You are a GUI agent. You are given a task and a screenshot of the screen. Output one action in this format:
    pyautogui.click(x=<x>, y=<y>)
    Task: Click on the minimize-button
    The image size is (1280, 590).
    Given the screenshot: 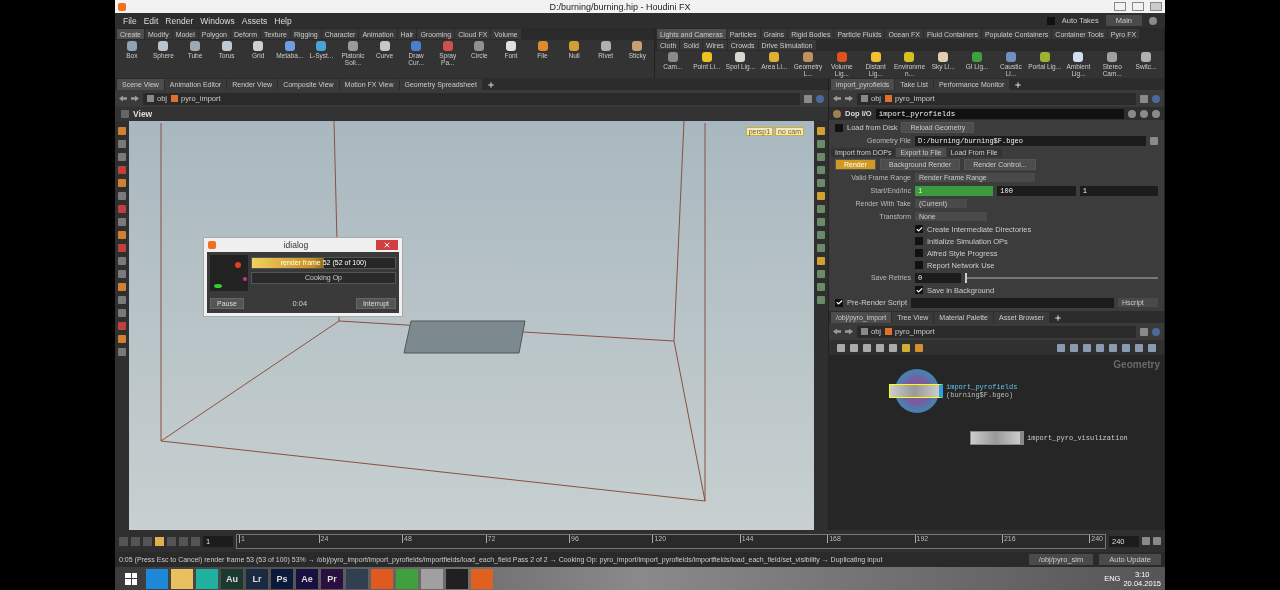 What is the action you would take?
    pyautogui.click(x=1120, y=6)
    